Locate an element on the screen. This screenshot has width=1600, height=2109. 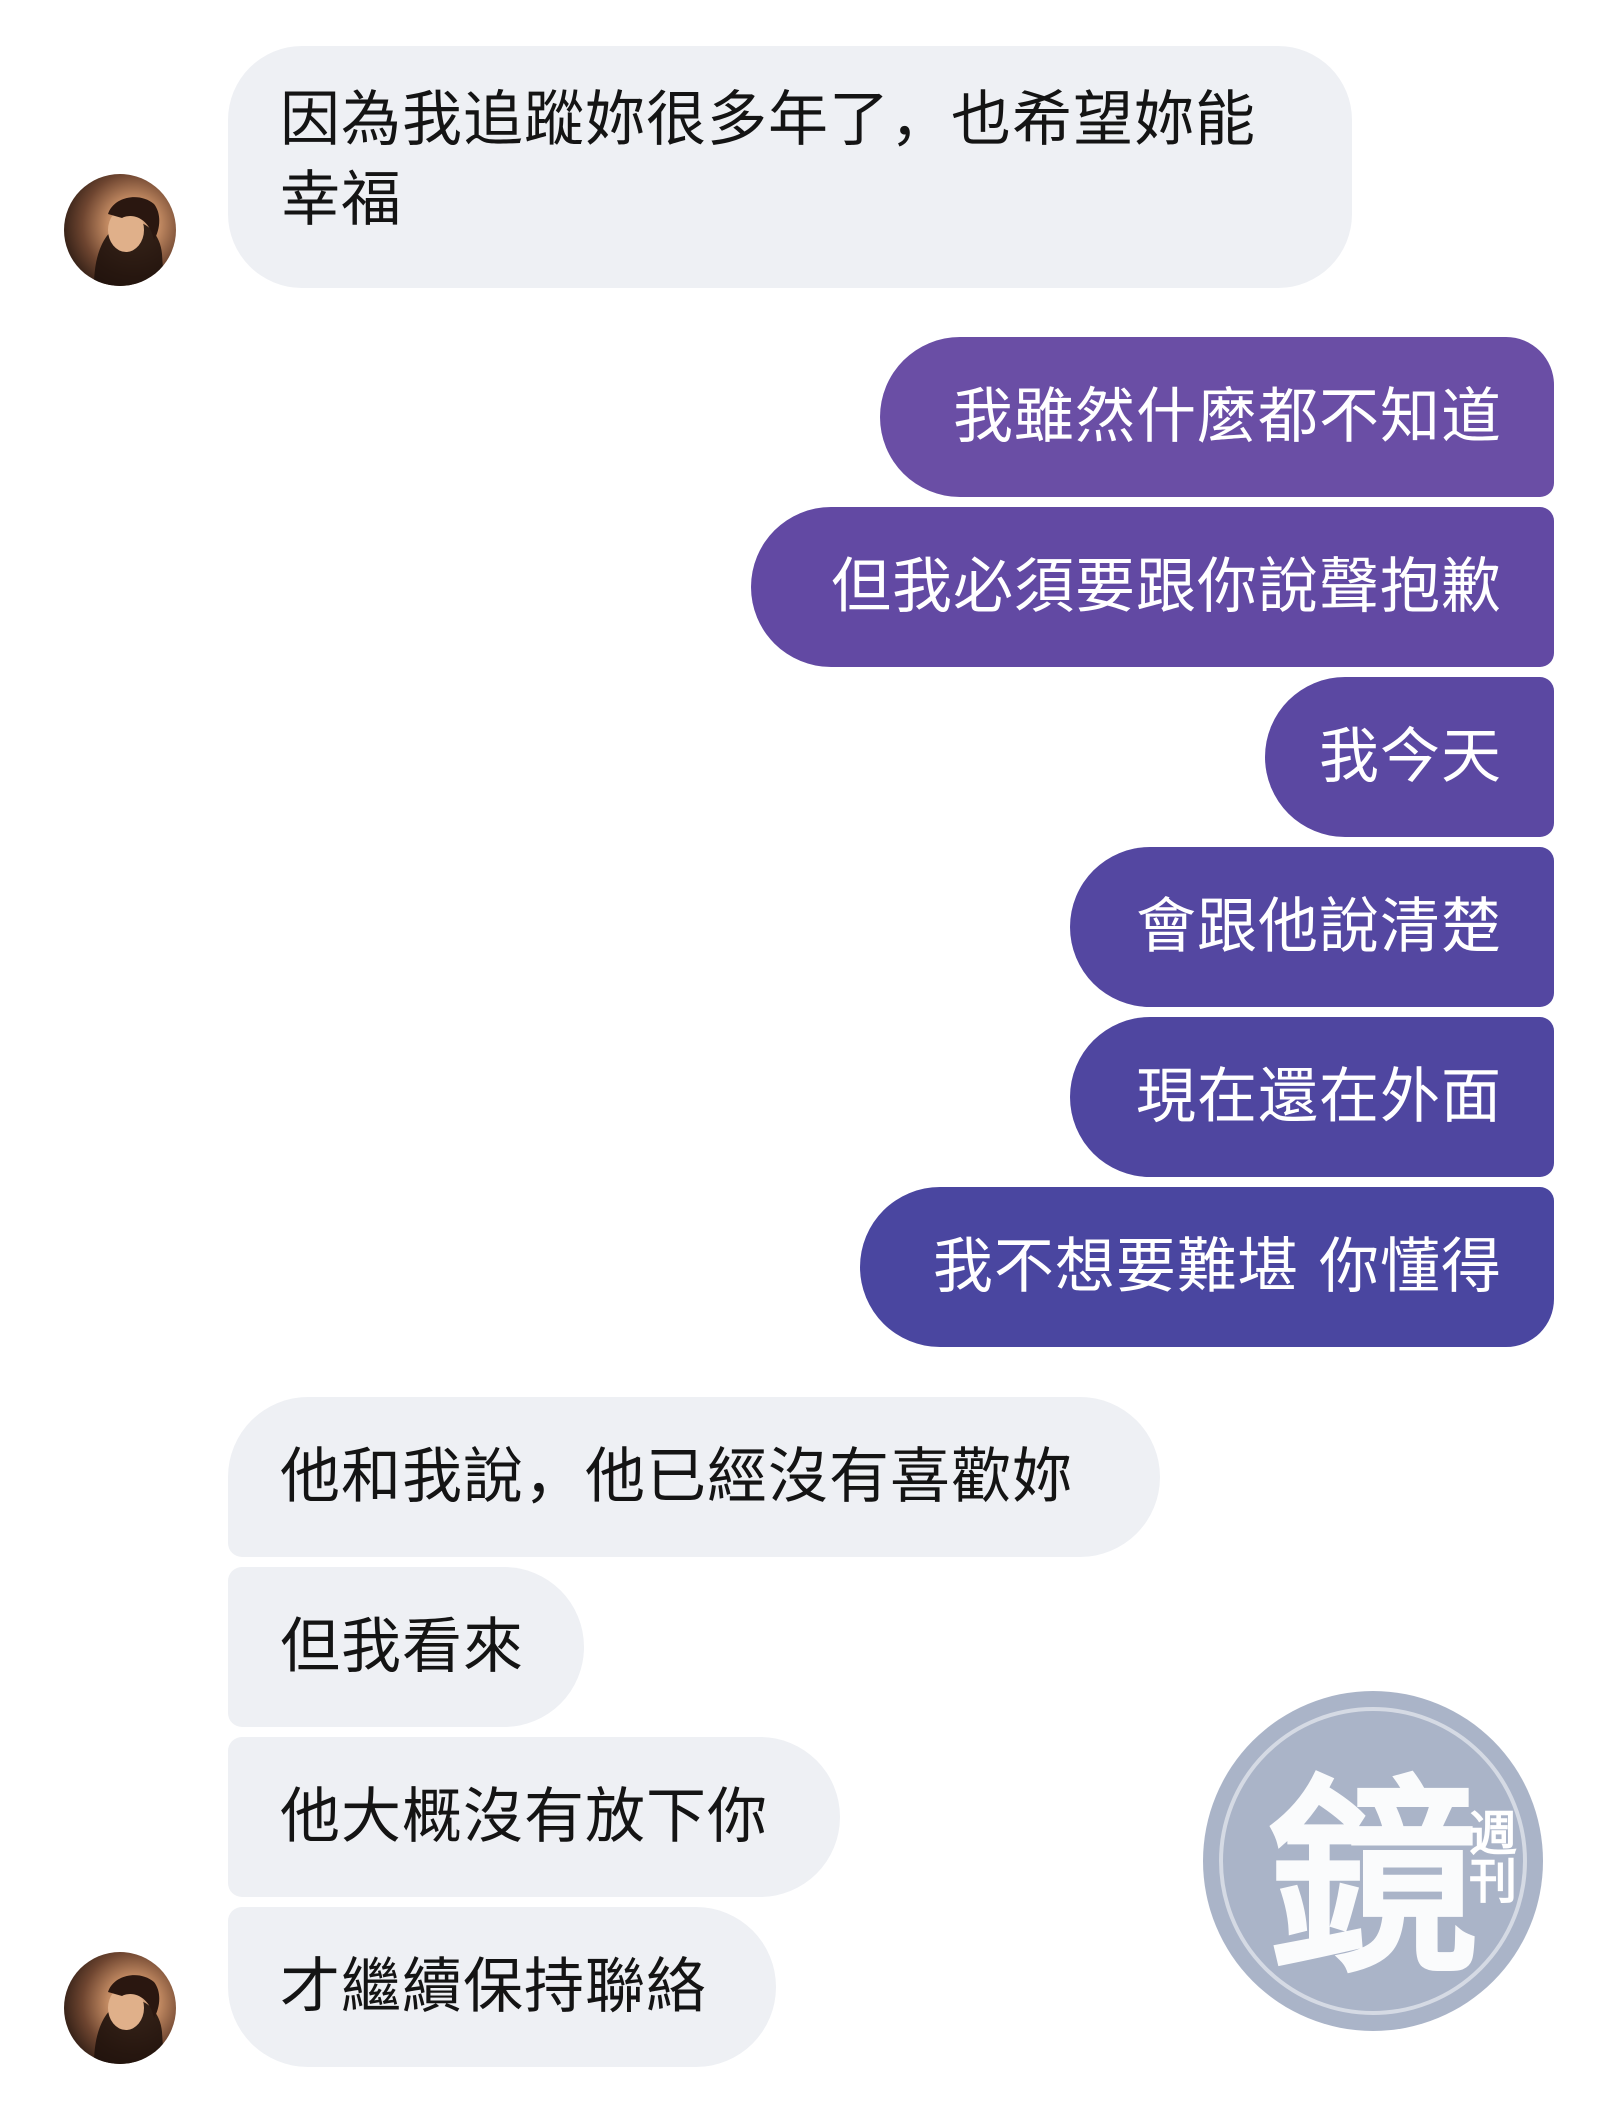
incoming-message: 但我看來 is located at coordinates (406, 1647).